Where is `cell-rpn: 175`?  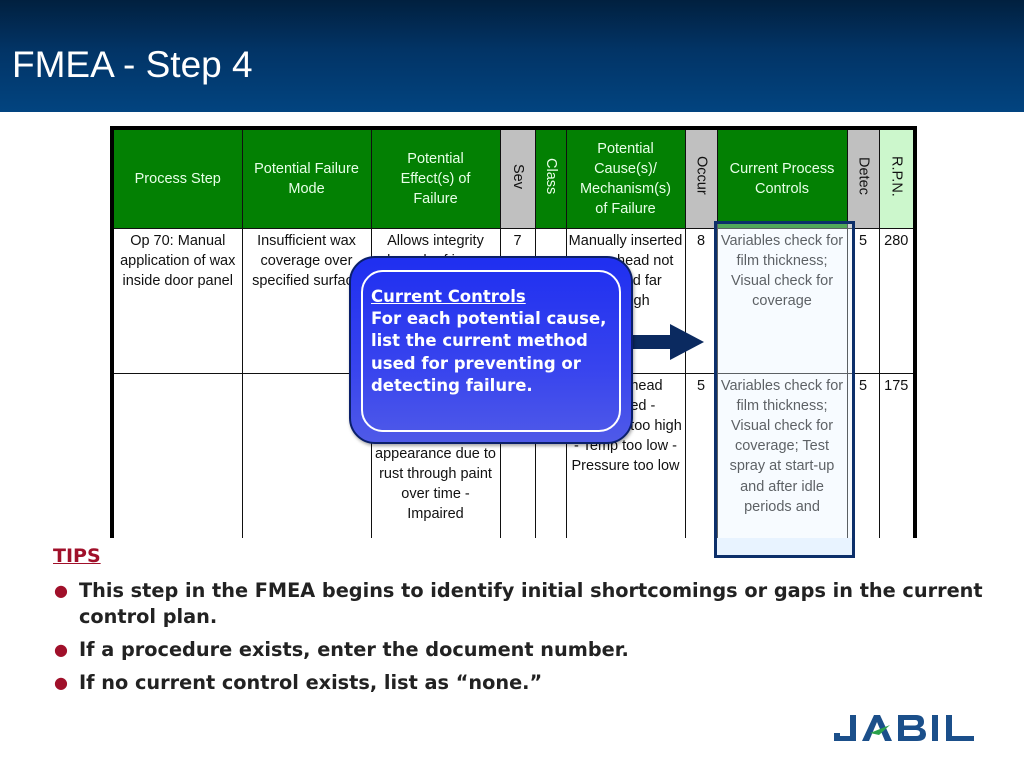 cell-rpn: 175 is located at coordinates (897, 455).